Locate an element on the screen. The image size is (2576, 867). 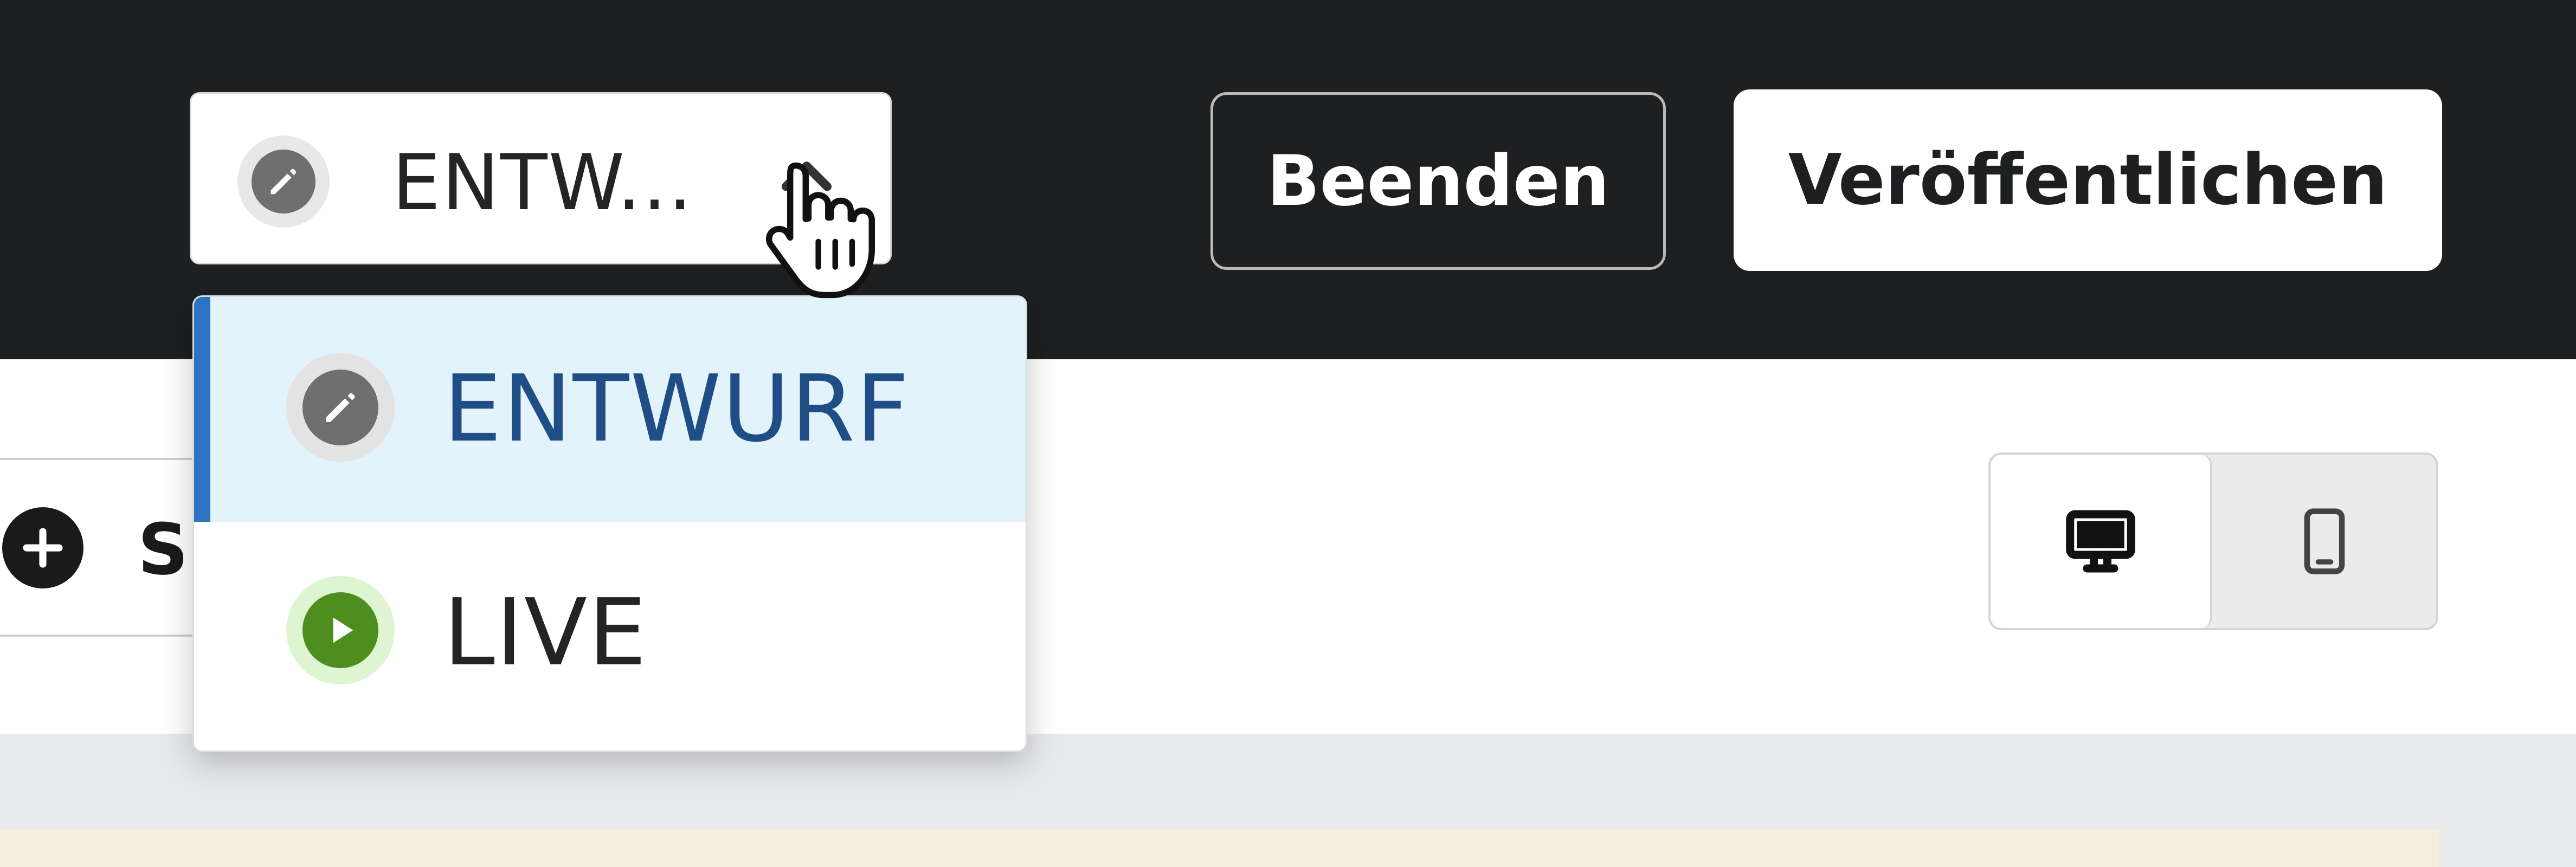
device-toggle is located at coordinates (2213, 541).